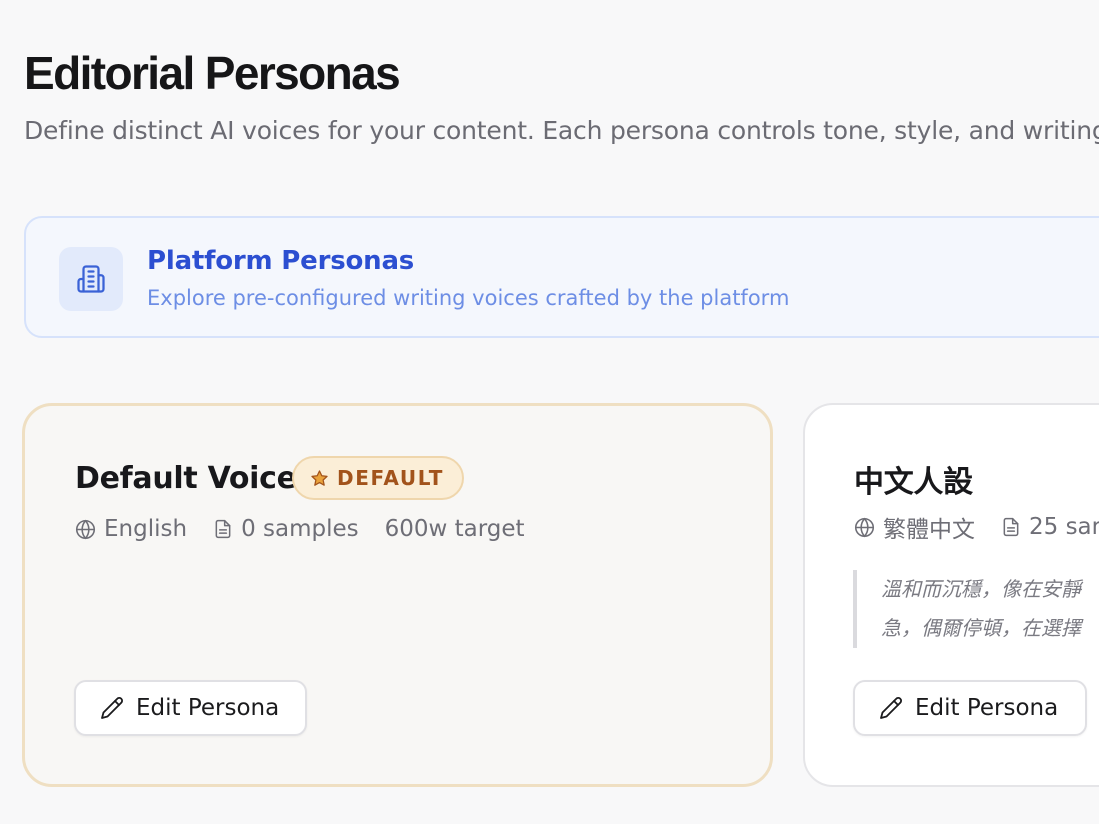  I want to click on target-label: 600w target, so click(454, 529).